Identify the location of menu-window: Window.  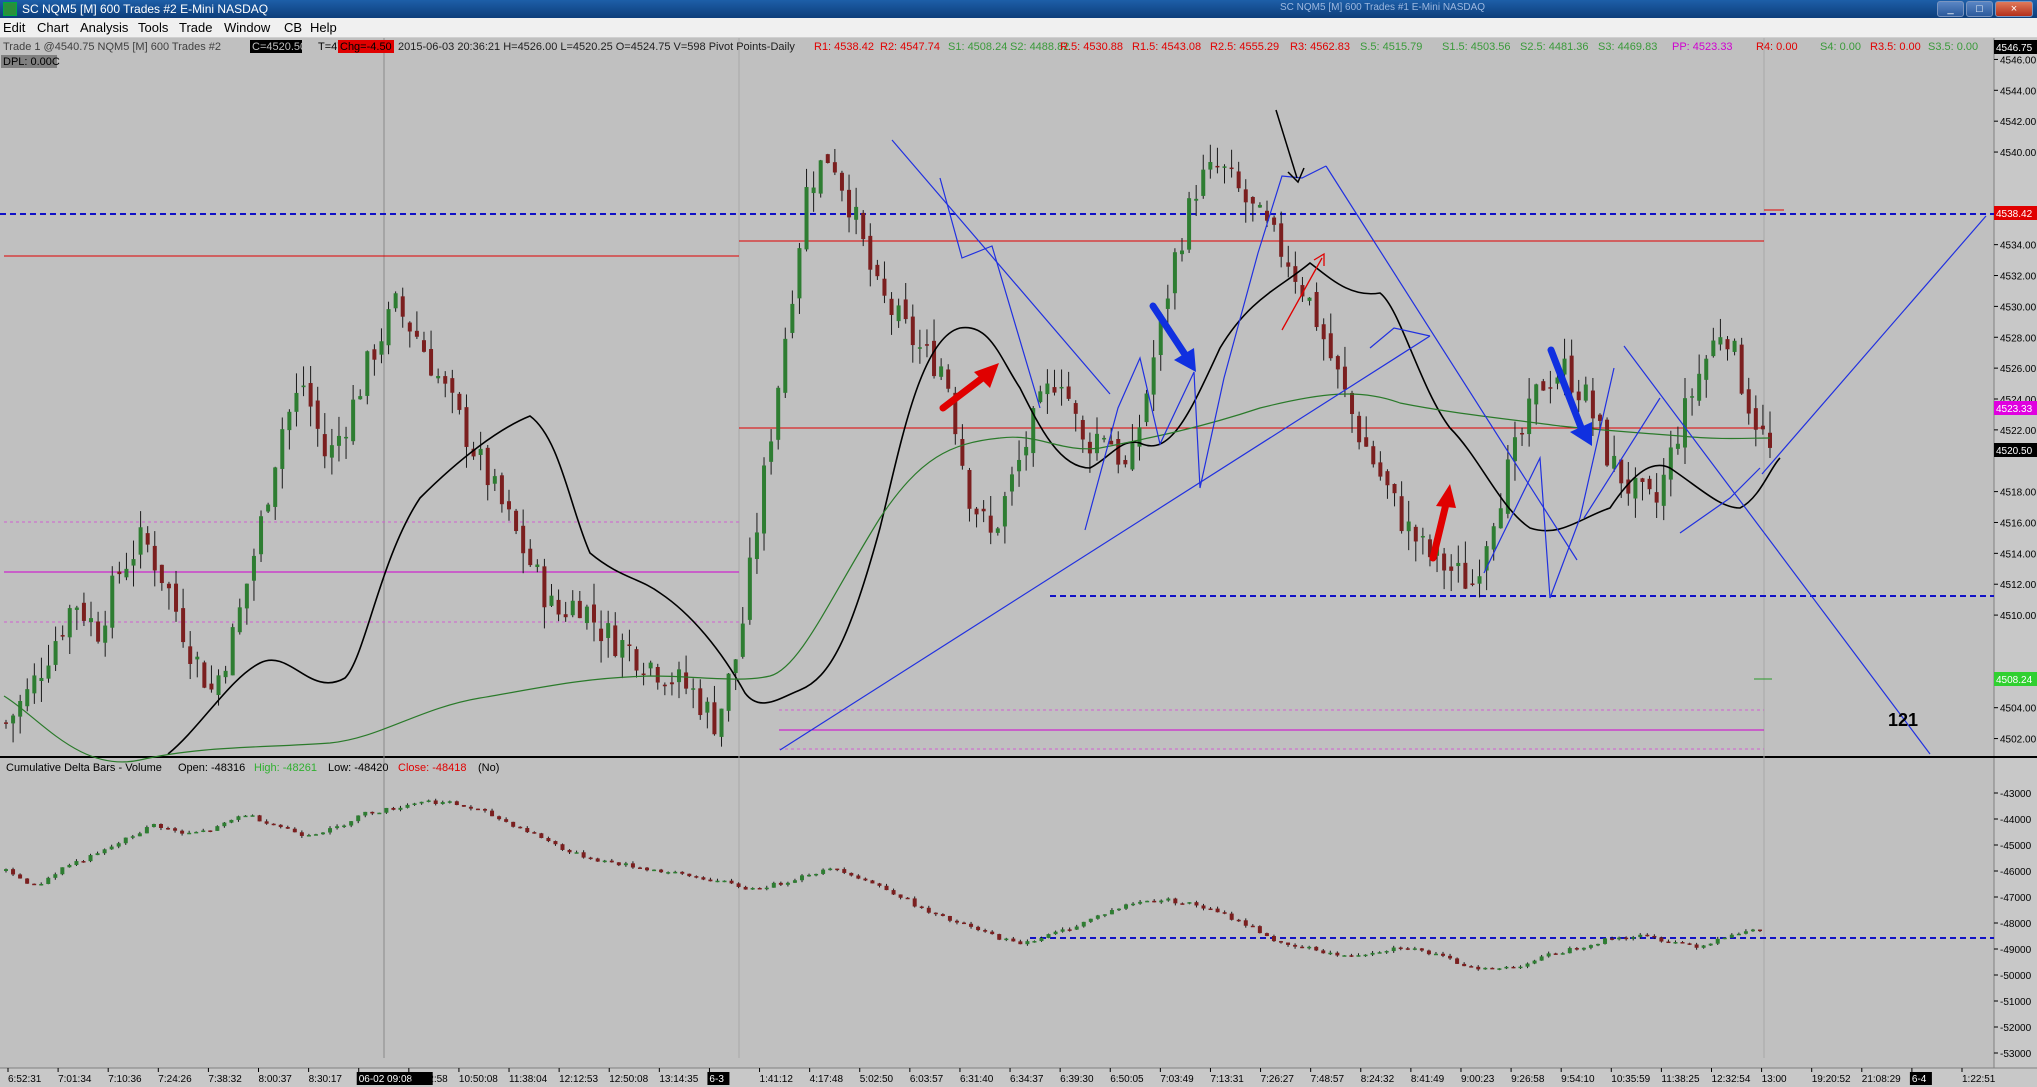
(247, 27).